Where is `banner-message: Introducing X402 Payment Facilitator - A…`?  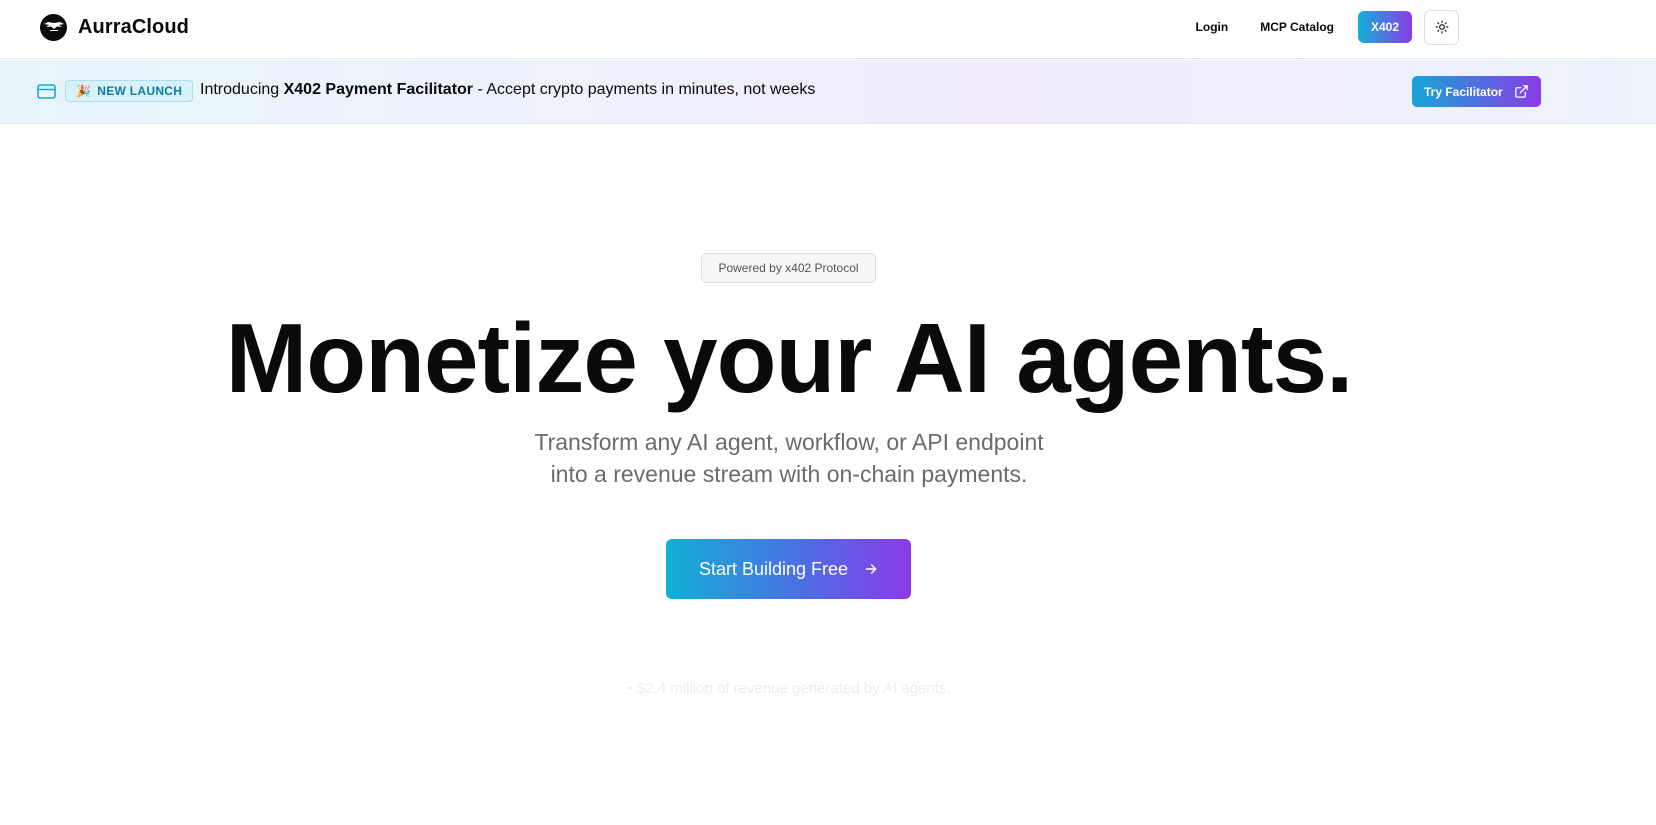 banner-message: Introducing X402 Payment Facilitator - A… is located at coordinates (507, 90).